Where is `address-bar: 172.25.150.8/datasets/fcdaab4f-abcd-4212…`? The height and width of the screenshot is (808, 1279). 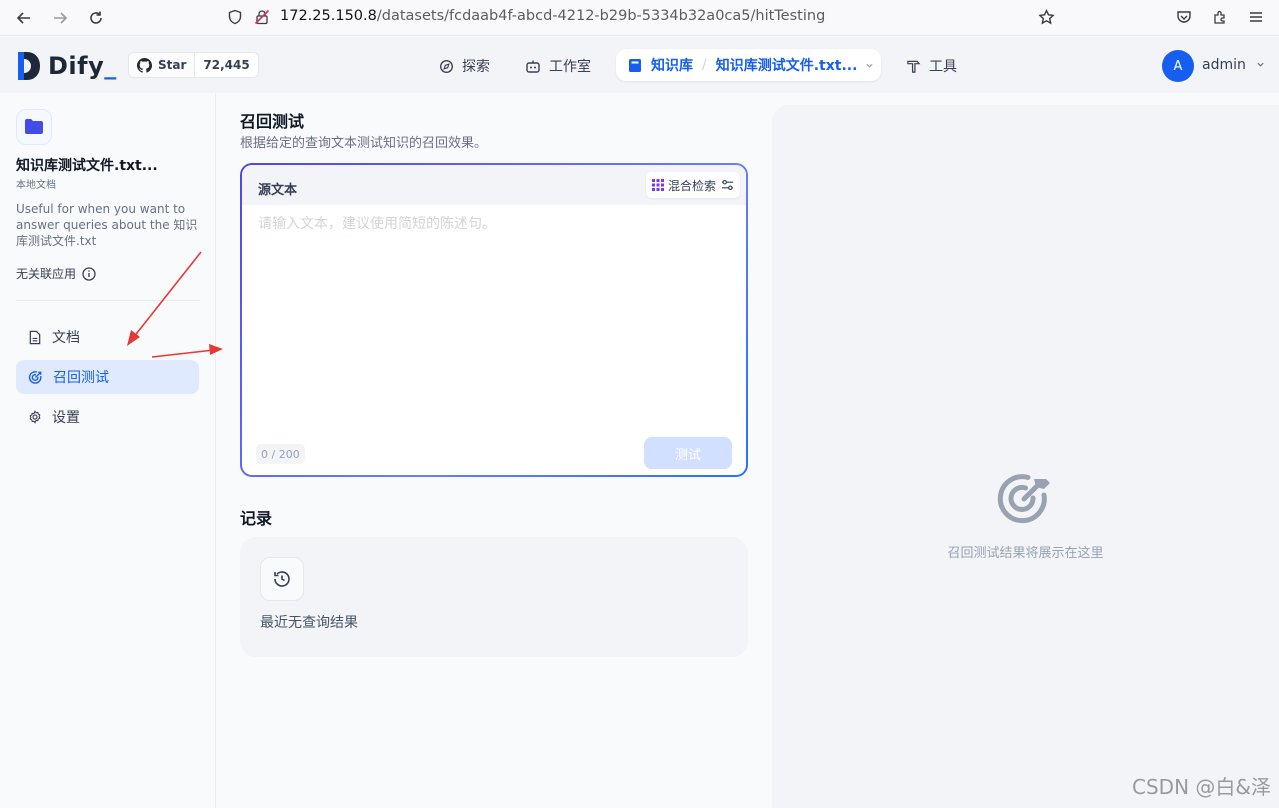 address-bar: 172.25.150.8/datasets/fcdaab4f-abcd-4212… is located at coordinates (552, 16).